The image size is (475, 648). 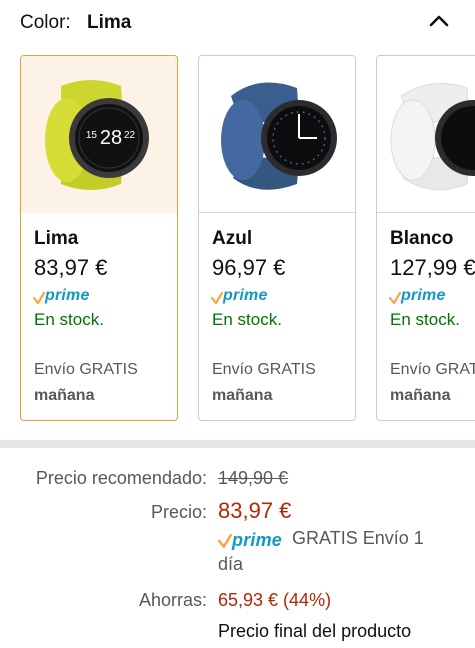 I want to click on variant-price: 127,99 €, so click(x=432, y=267).